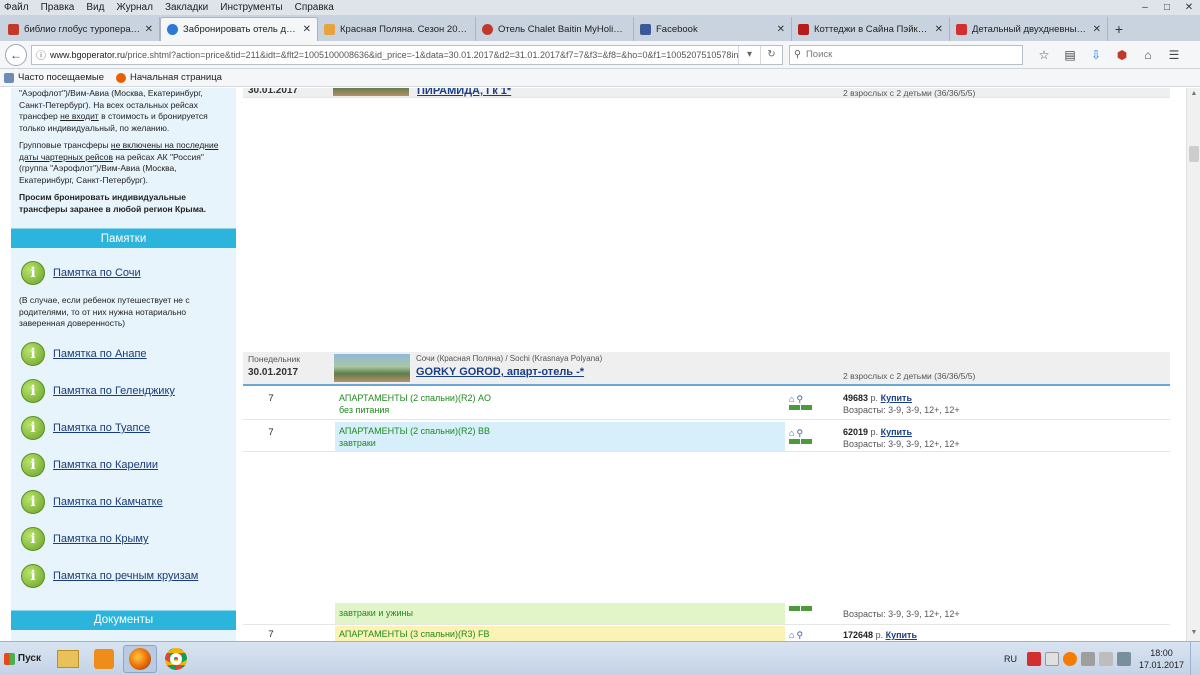 Image resolution: width=1200 pixels, height=675 pixels. What do you see at coordinates (95, 7) in the screenshot?
I see `menu-view: Вид` at bounding box center [95, 7].